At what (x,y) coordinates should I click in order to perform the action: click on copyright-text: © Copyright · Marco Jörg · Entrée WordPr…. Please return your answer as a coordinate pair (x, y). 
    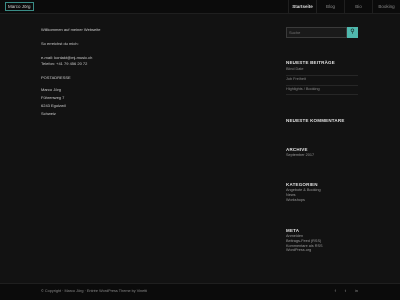
    Looking at the image, I should click on (94, 291).